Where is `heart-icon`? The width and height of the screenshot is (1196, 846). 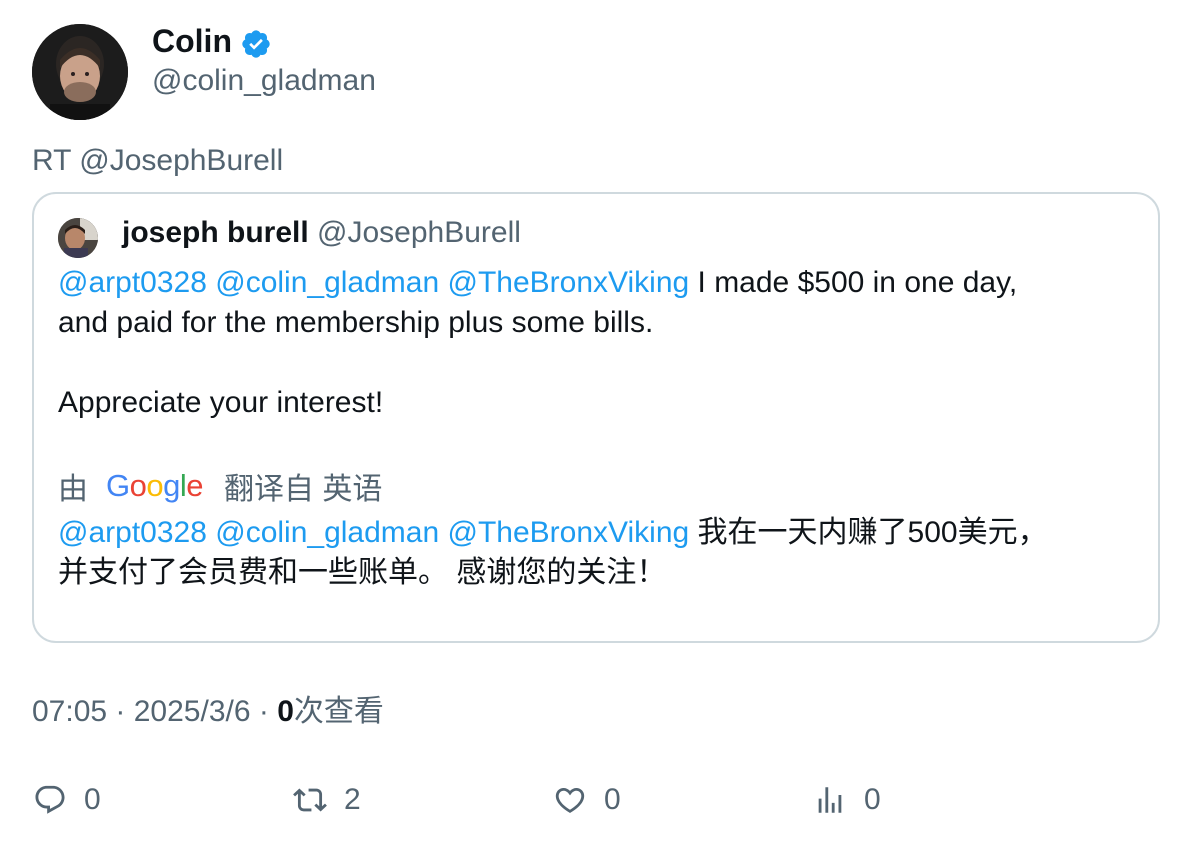
heart-icon is located at coordinates (570, 800).